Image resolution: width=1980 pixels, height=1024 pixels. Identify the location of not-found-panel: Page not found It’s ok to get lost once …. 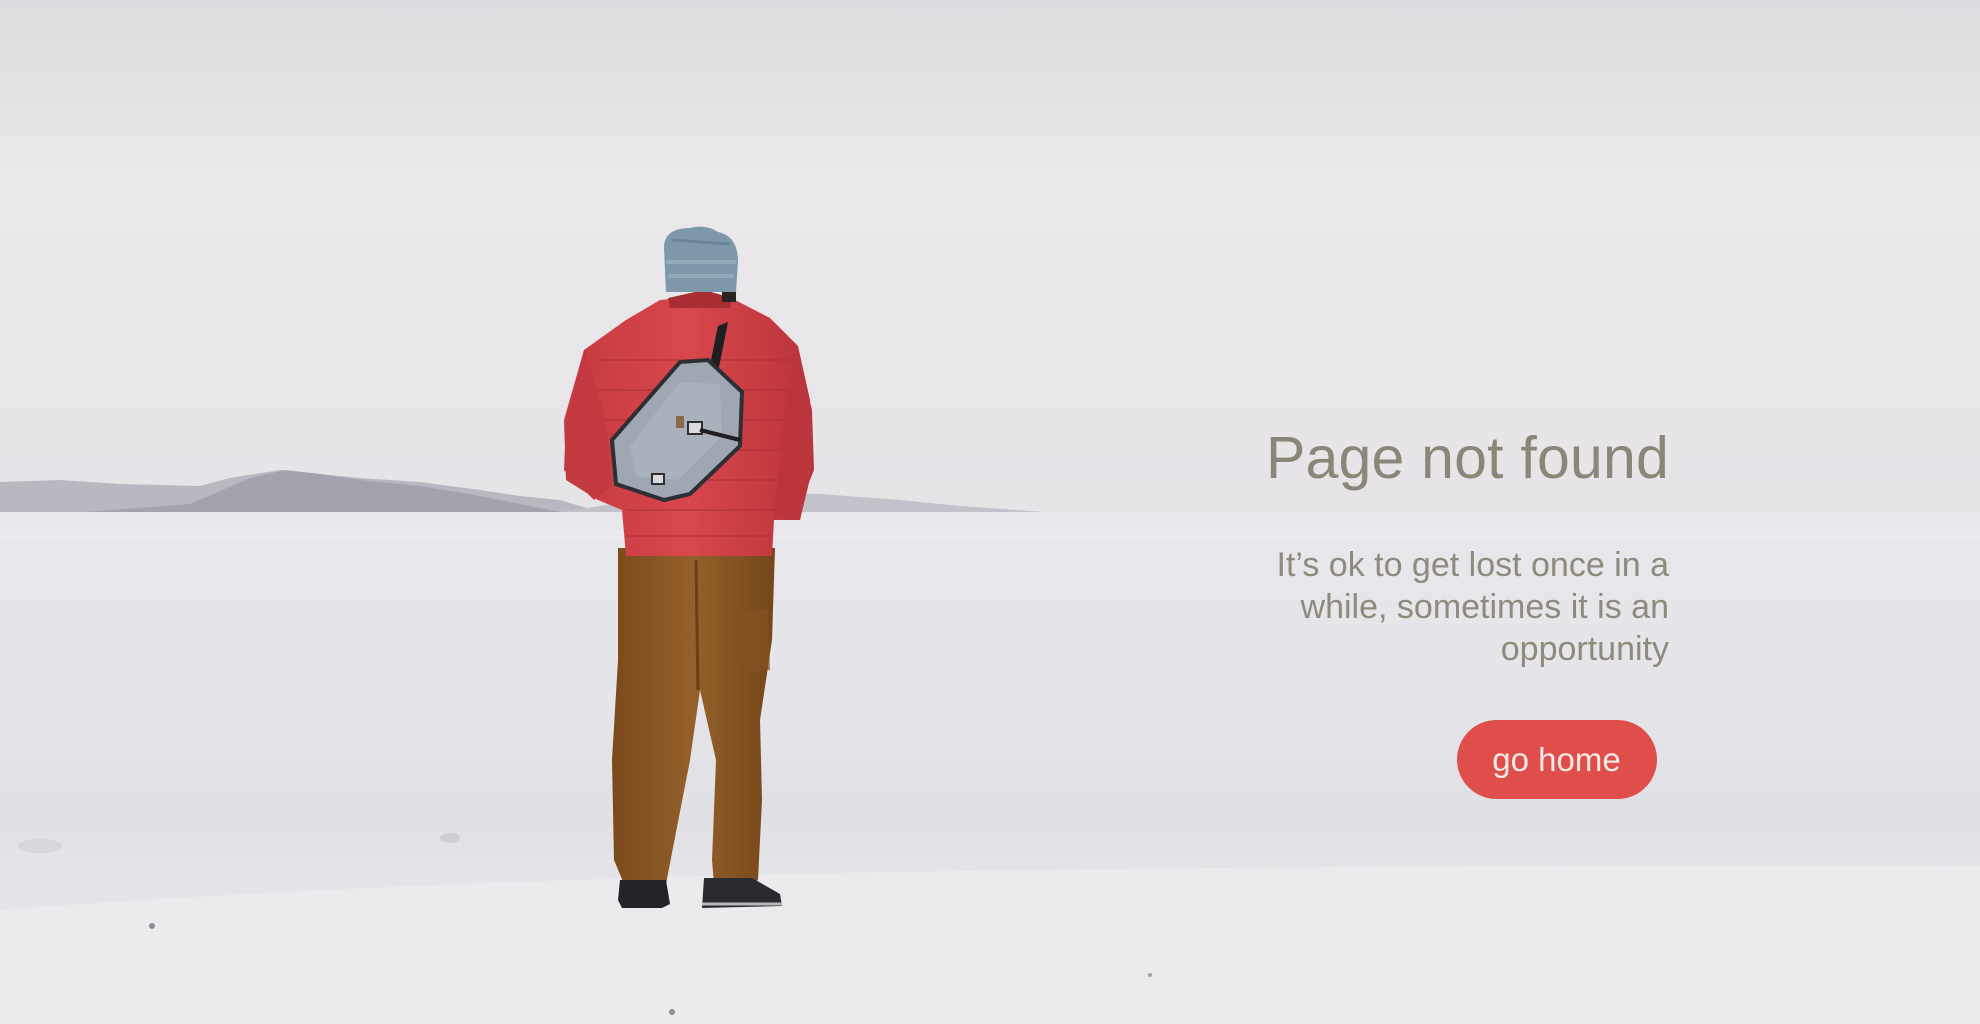
(1409, 608).